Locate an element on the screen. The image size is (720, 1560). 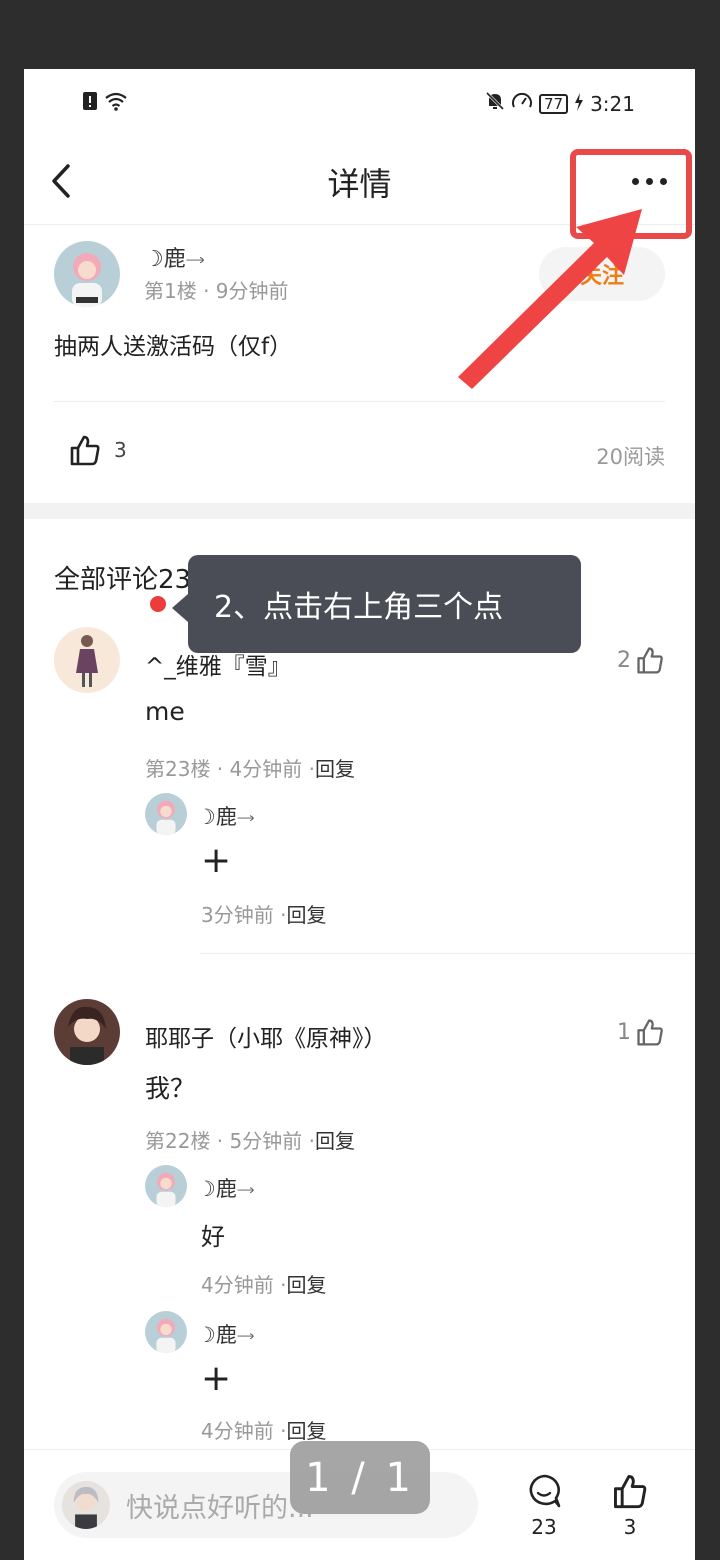
wifi-icon is located at coordinates (116, 103).